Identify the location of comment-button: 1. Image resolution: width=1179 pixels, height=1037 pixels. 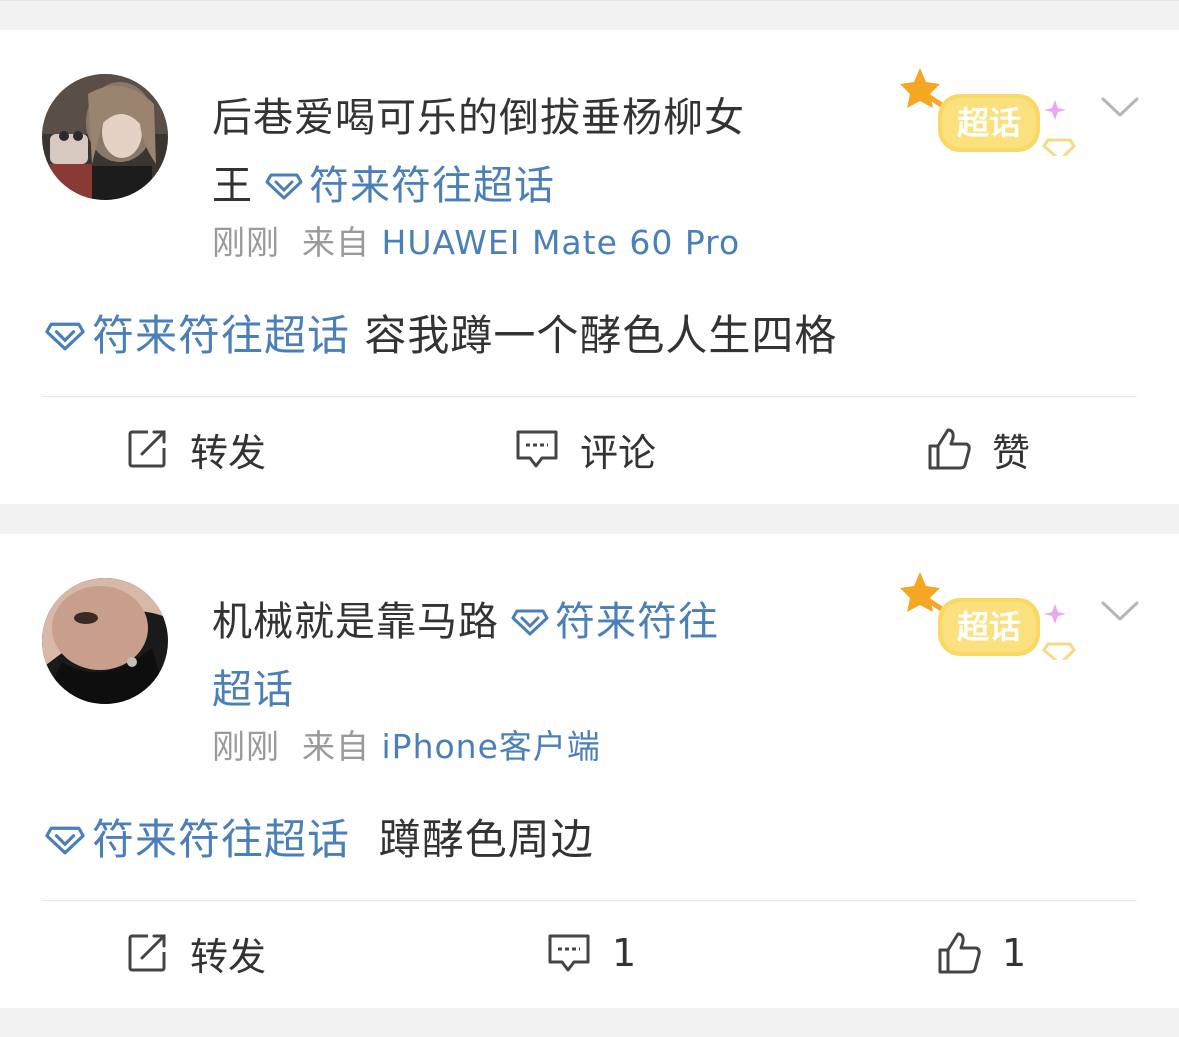
(591, 953).